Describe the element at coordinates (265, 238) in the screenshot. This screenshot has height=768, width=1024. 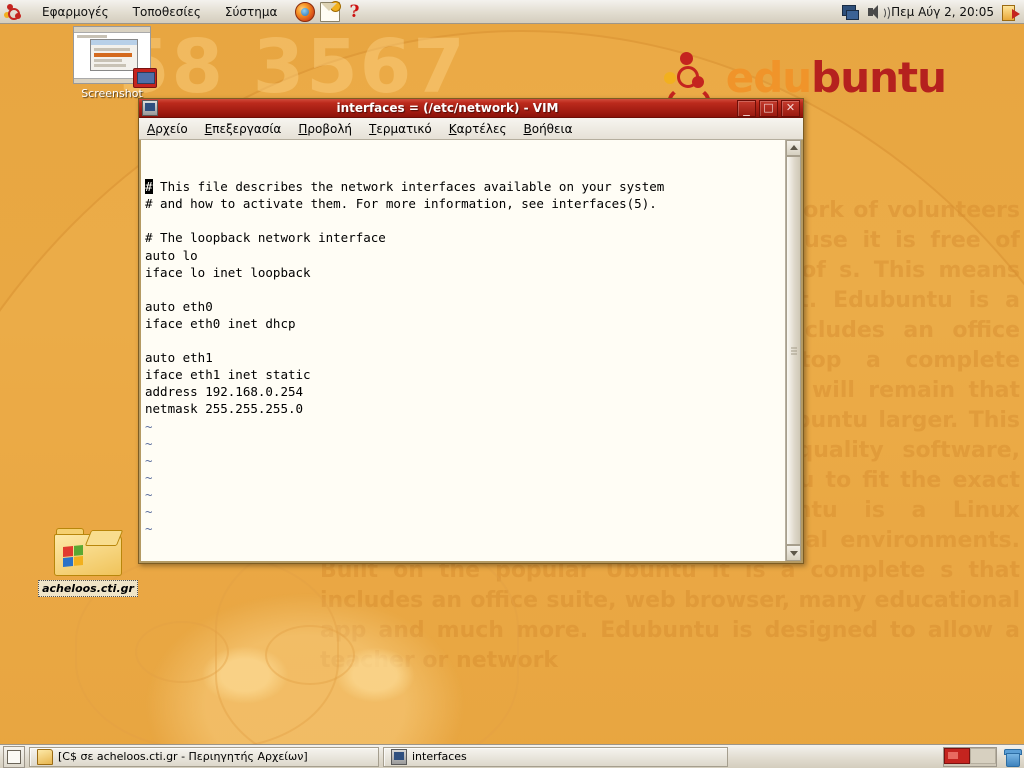
I see `vim-buffer-line: # The loopback network interface` at that location.